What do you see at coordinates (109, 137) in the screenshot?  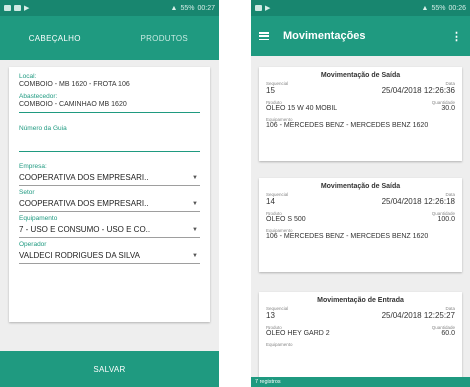 I see `guia-input` at bounding box center [109, 137].